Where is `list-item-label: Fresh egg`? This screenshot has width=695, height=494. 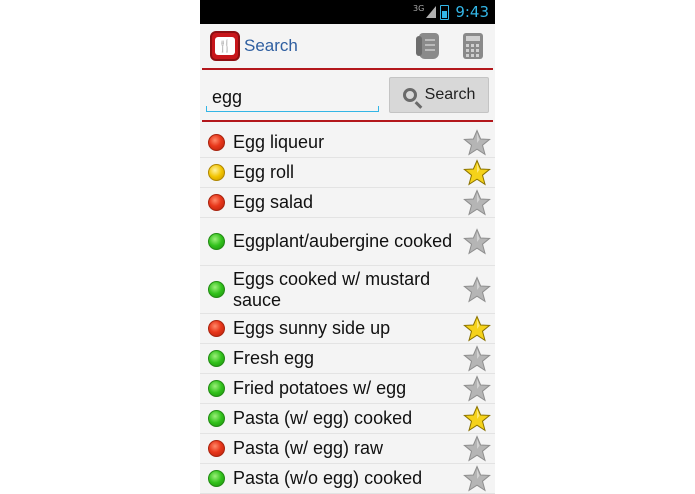 list-item-label: Fresh egg is located at coordinates (274, 358).